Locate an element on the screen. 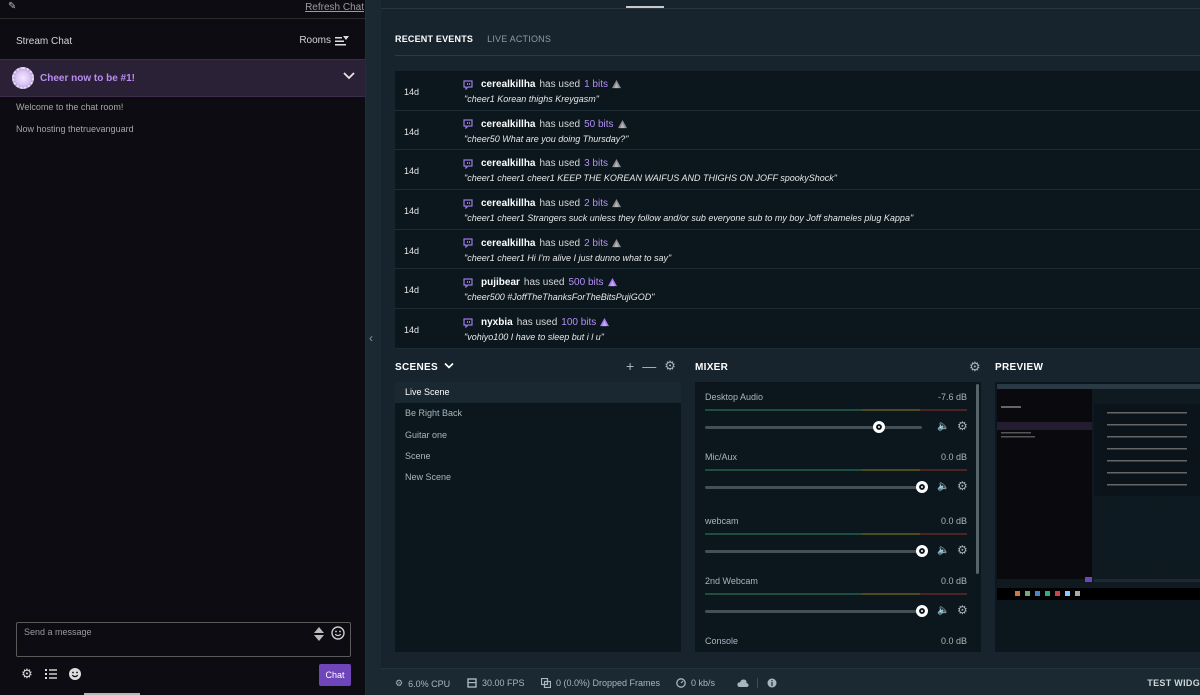 The width and height of the screenshot is (1200, 695). add-icon: + is located at coordinates (630, 366).